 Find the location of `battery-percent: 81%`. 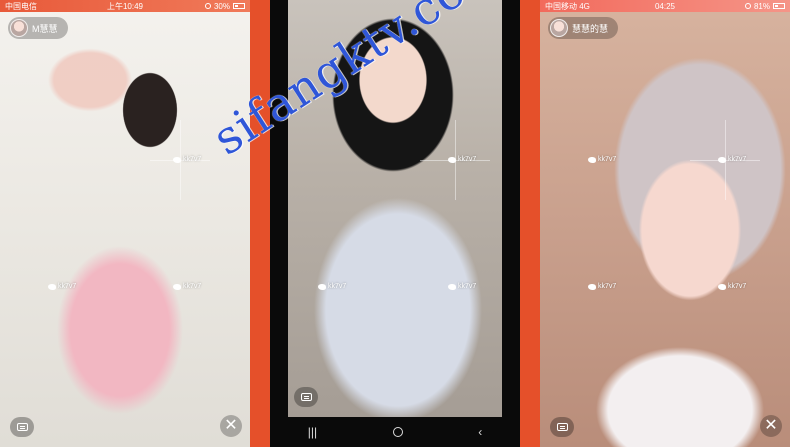

battery-percent: 81% is located at coordinates (761, 6).